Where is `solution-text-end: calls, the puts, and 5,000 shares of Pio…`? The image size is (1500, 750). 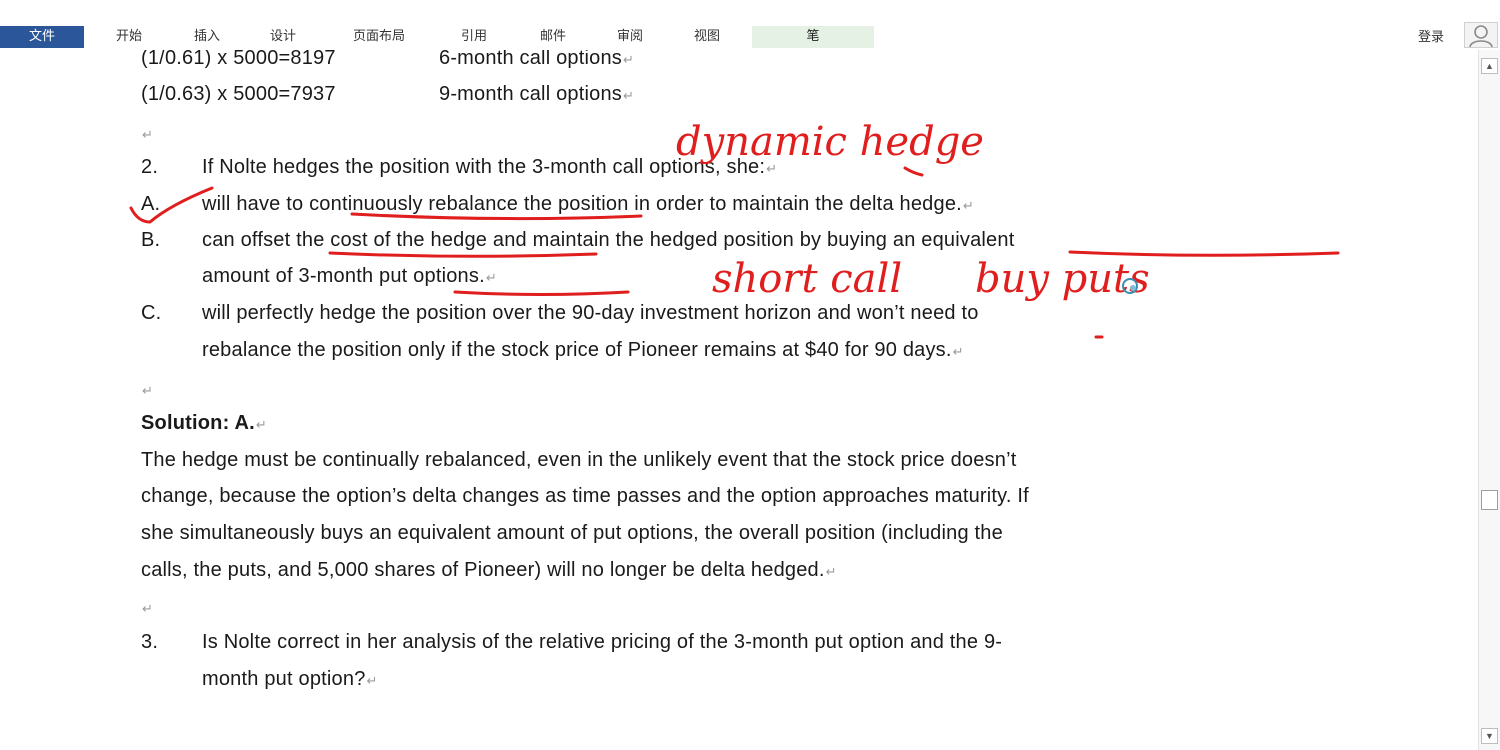 solution-text-end: calls, the puts, and 5,000 shares of Pio… is located at coordinates (489, 570).